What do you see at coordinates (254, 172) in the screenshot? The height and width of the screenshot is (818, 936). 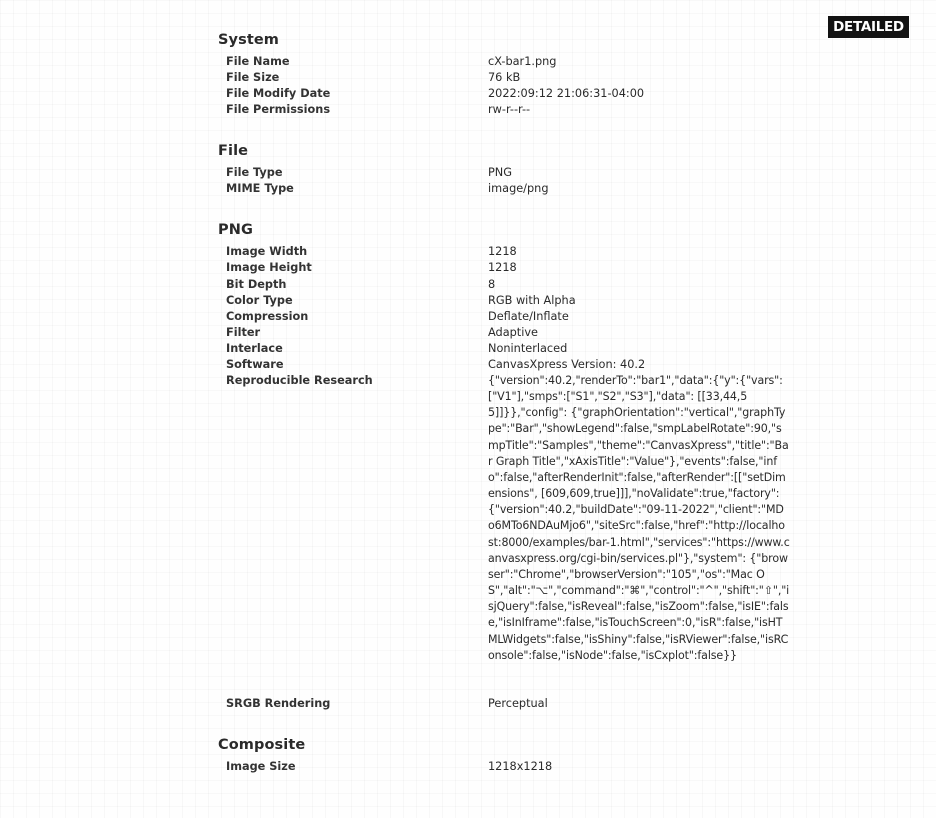 I see `metadata-label: File Type` at bounding box center [254, 172].